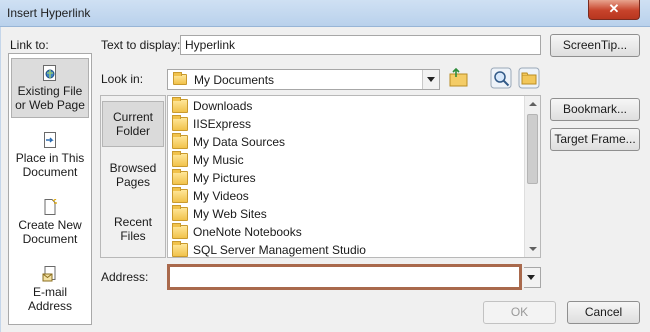 This screenshot has height=332, width=650. Describe the element at coordinates (344, 277) in the screenshot. I see `address-input` at that location.